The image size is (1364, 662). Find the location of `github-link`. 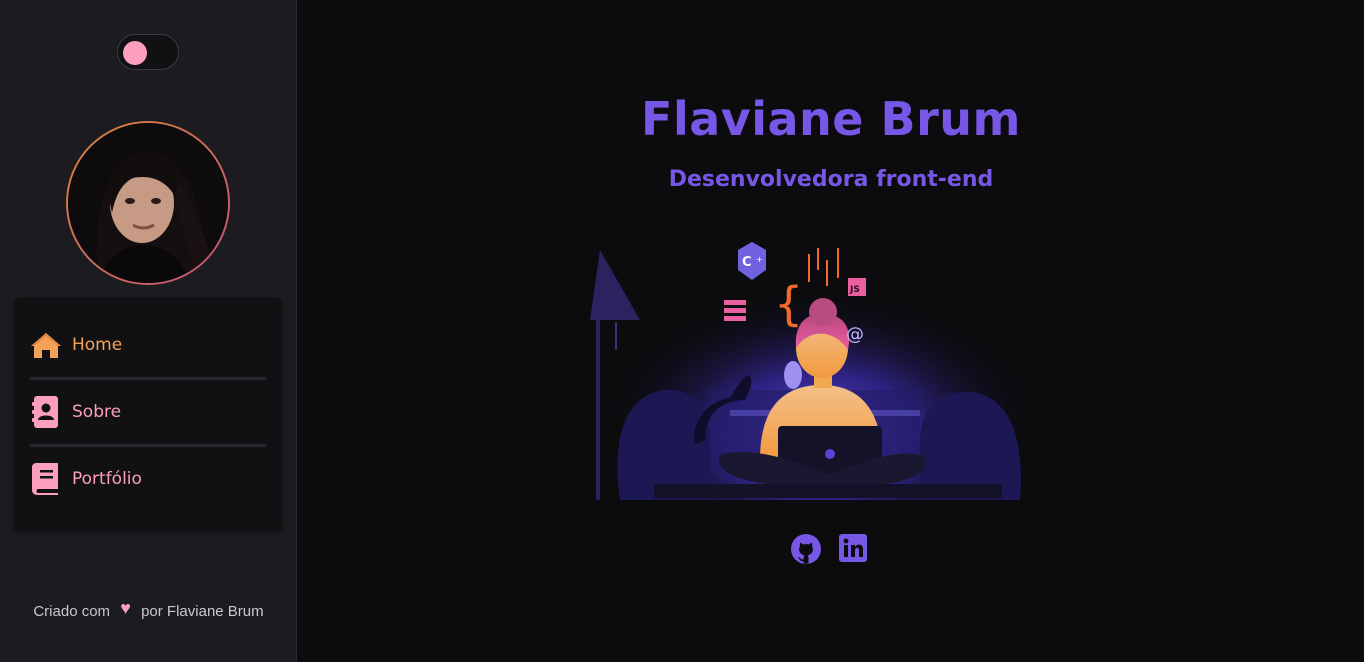

github-link is located at coordinates (806, 549).